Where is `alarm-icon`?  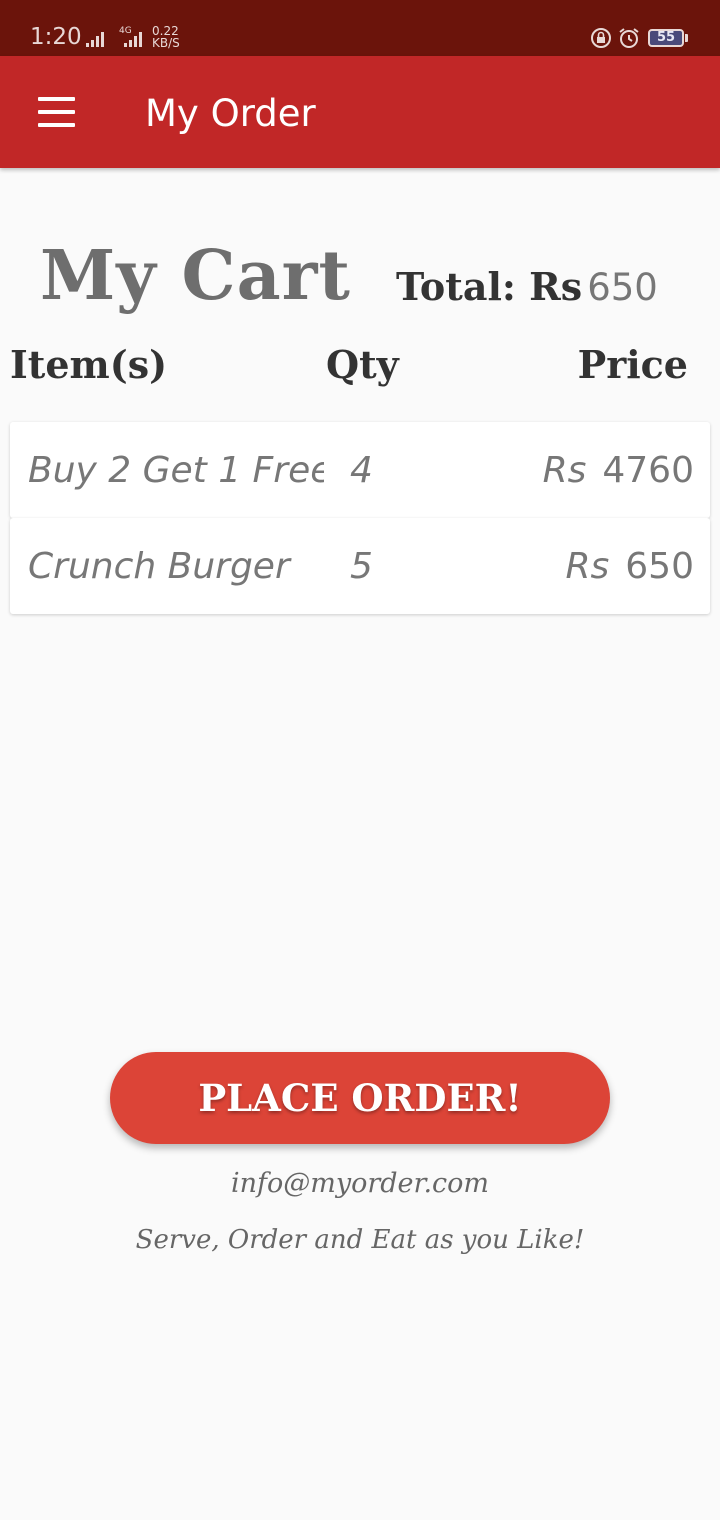 alarm-icon is located at coordinates (629, 38).